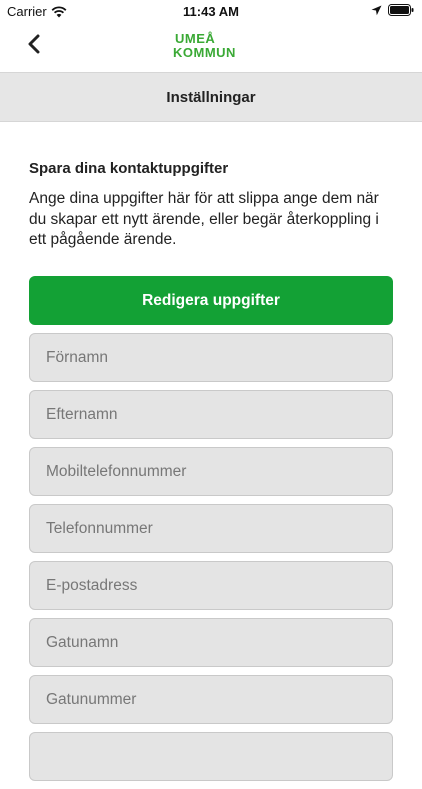  I want to click on edit-details-button: Redigera uppgifter, so click(211, 300).